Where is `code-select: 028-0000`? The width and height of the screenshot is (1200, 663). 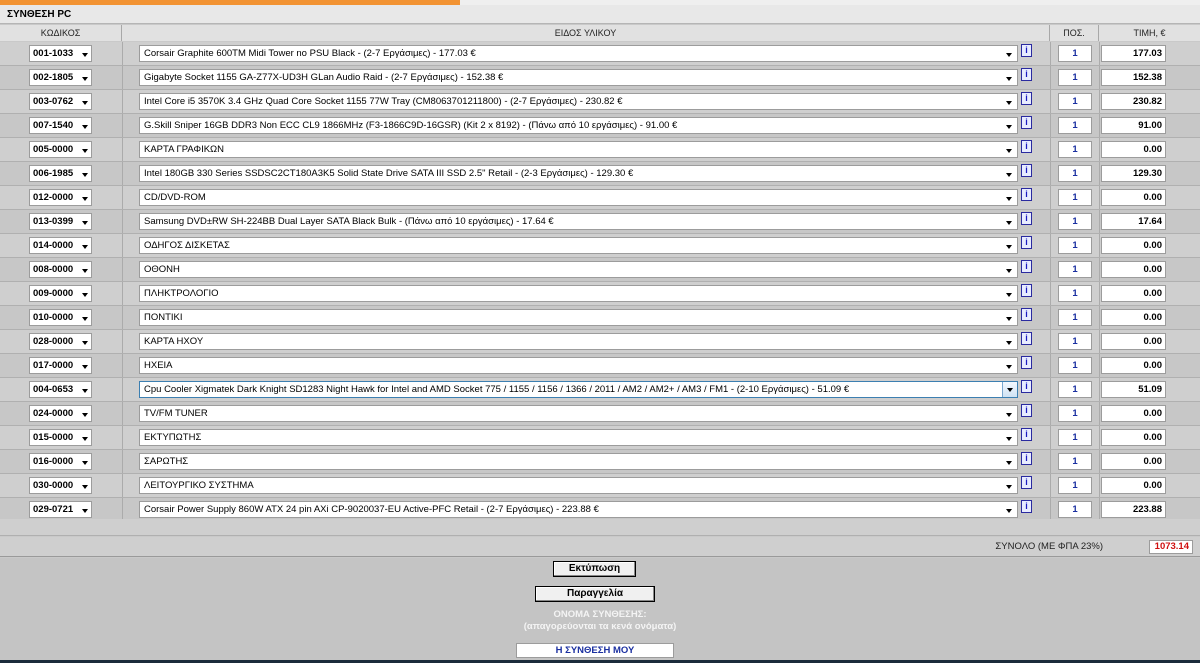 code-select: 028-0000 is located at coordinates (60, 341).